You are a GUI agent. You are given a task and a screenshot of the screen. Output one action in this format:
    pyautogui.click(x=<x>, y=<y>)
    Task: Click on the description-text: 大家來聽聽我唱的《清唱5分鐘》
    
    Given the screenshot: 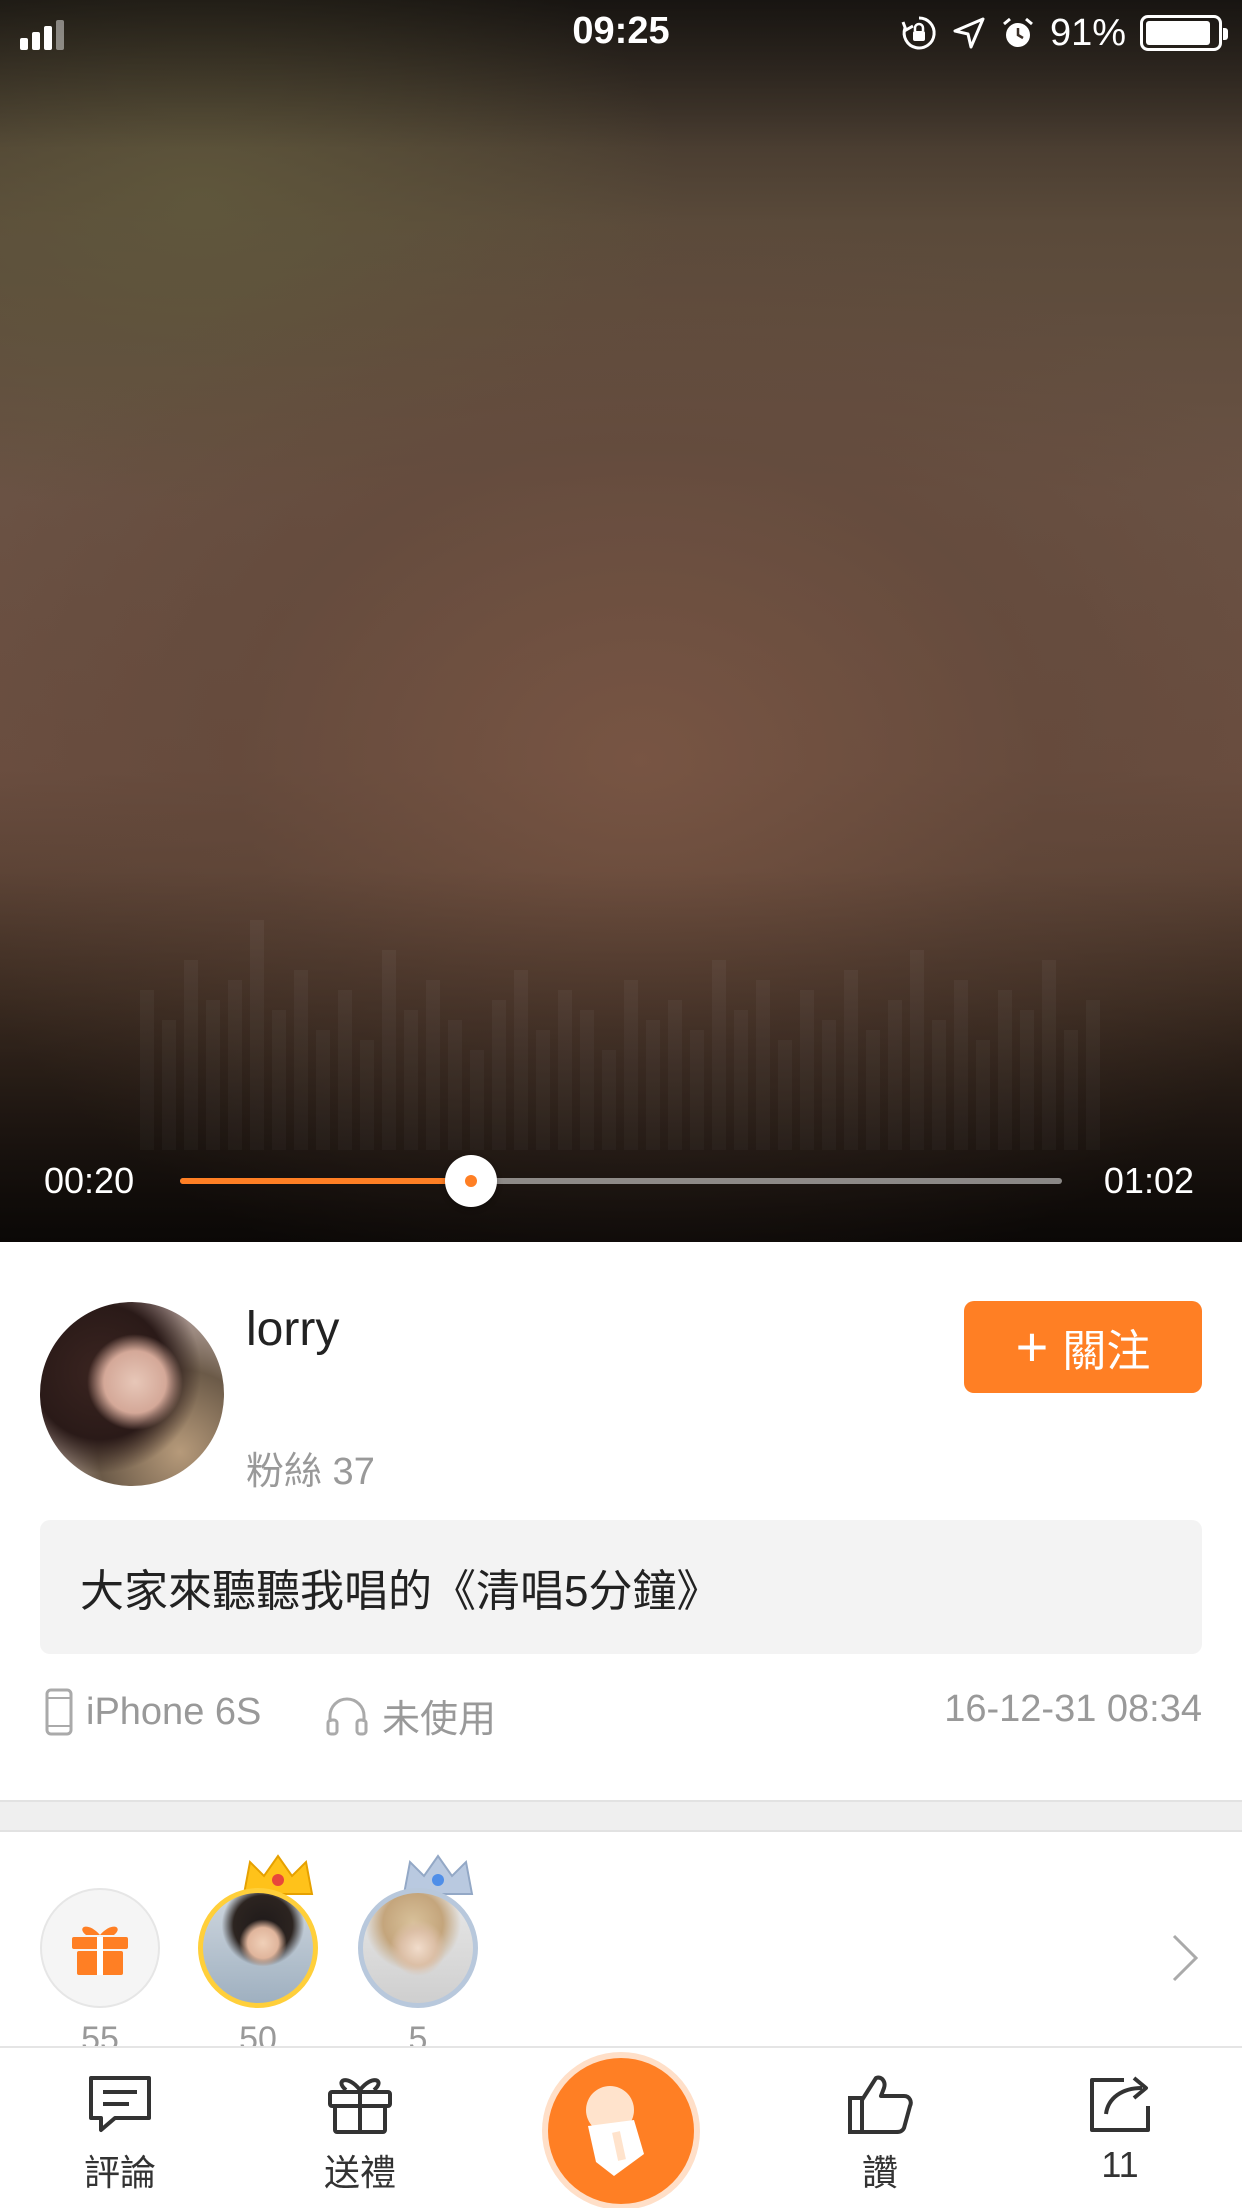 What is the action you would take?
    pyautogui.click(x=400, y=1591)
    